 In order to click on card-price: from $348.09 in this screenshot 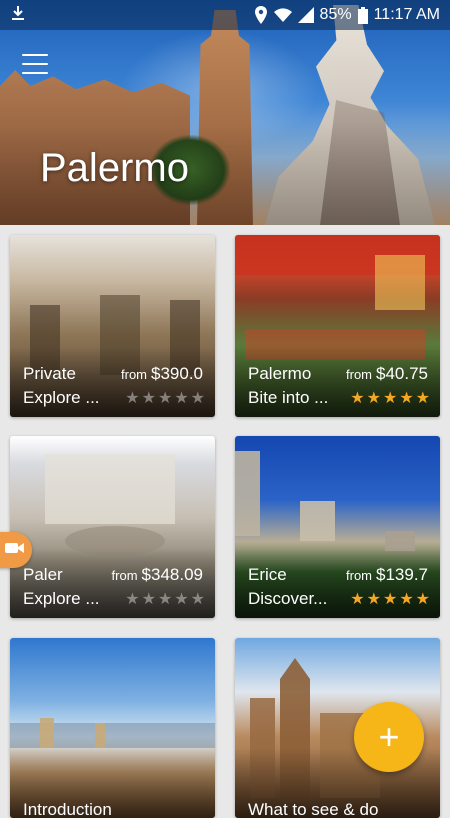, I will do `click(157, 575)`.